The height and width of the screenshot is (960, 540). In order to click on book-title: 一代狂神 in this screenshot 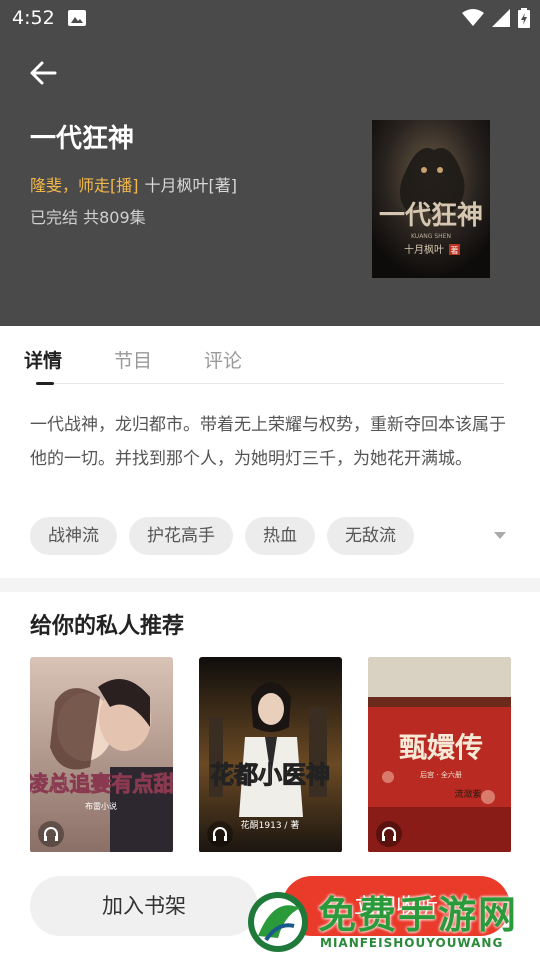, I will do `click(82, 139)`.